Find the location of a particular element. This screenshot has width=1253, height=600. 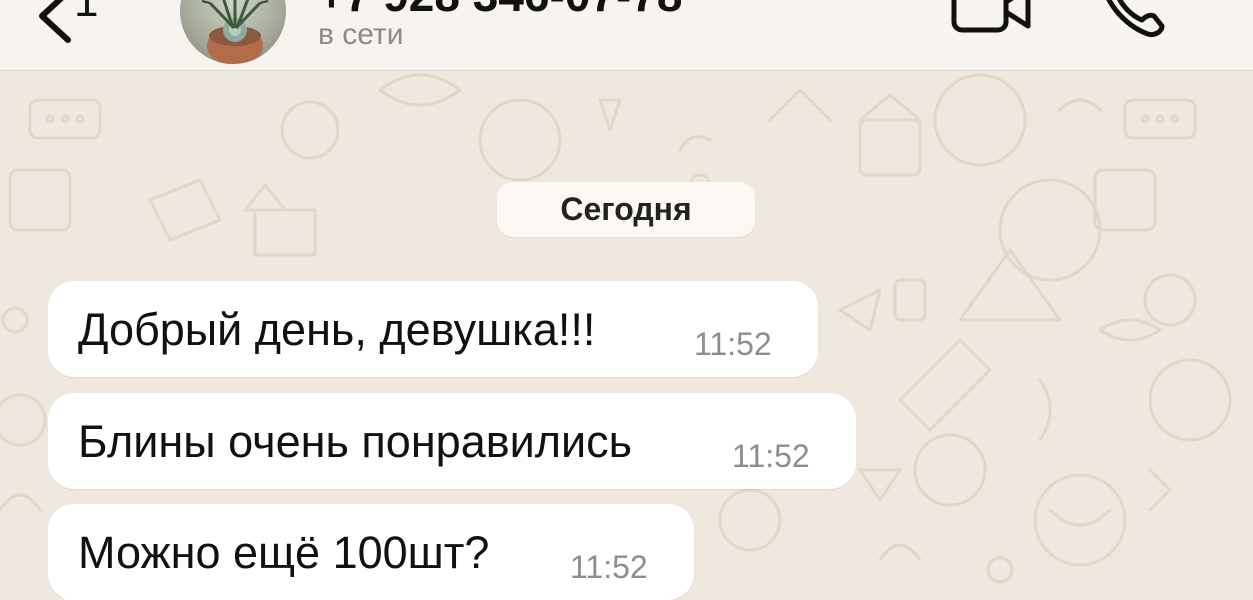

video-camera-icon is located at coordinates (991, 16).